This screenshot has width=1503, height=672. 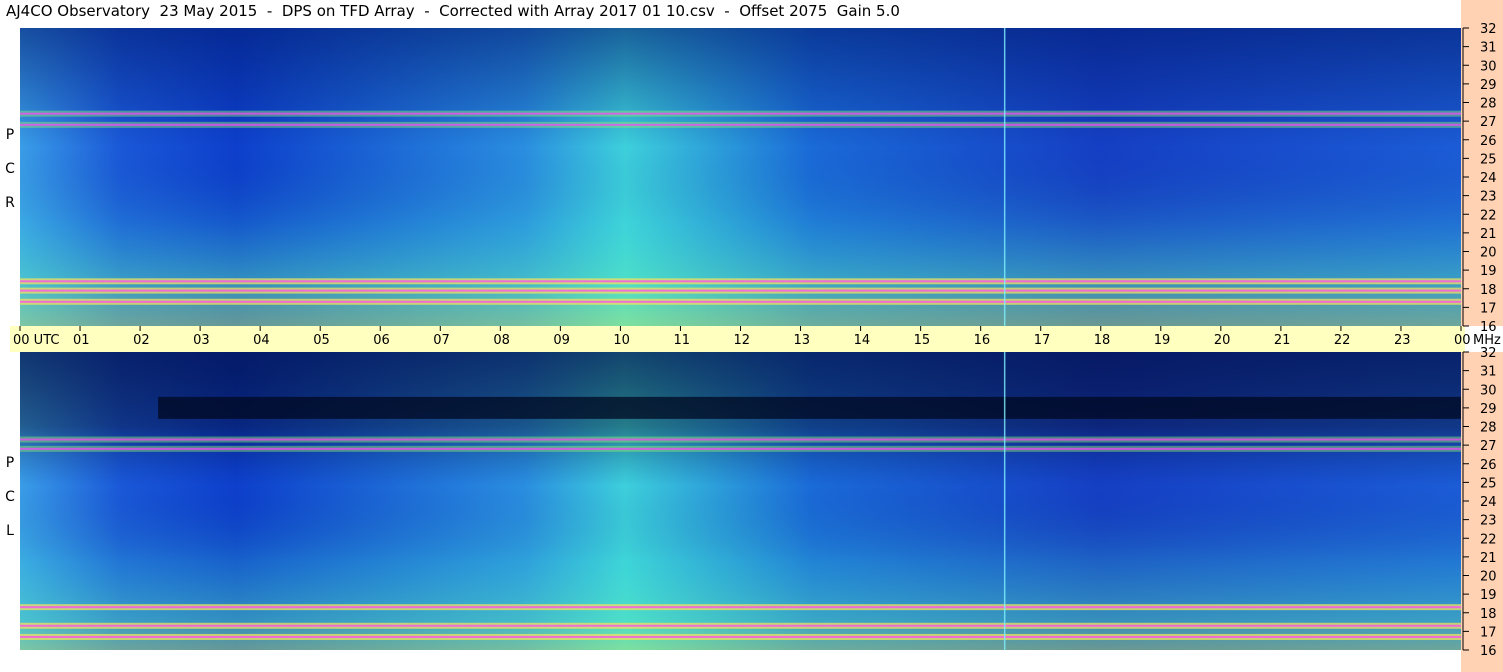 What do you see at coordinates (1488, 502) in the screenshot?
I see `lcp-y-tick-label-8: 24` at bounding box center [1488, 502].